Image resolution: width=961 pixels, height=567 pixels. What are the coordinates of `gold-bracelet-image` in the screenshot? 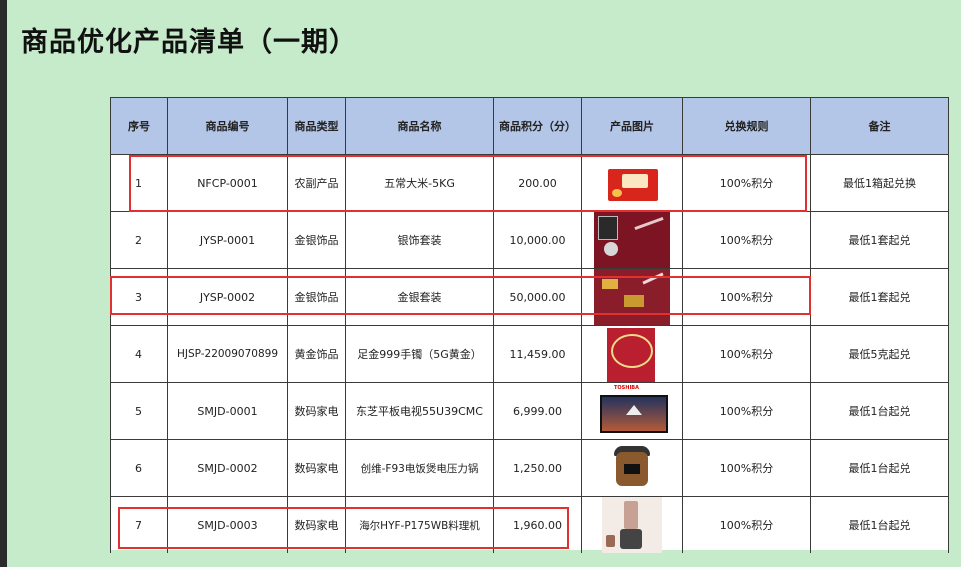 It's located at (632, 354).